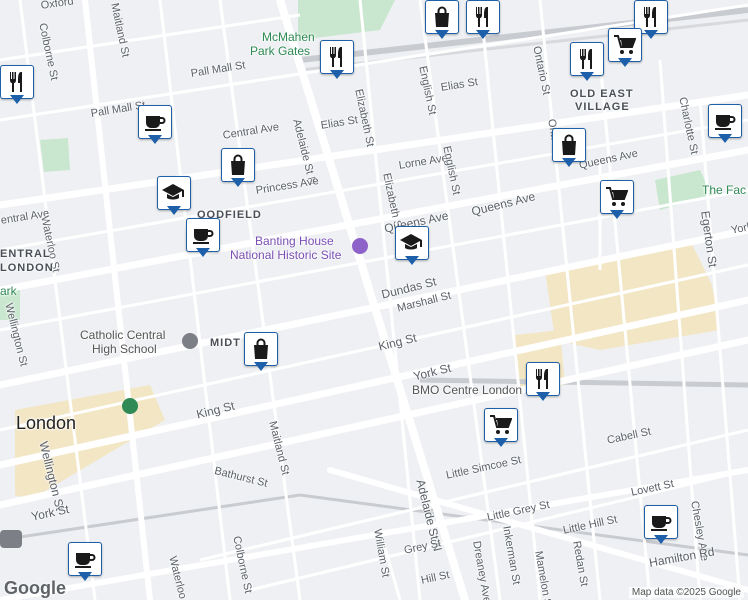 This screenshot has width=748, height=600. Describe the element at coordinates (285, 255) in the screenshot. I see `place-label: National Historic Site` at that location.